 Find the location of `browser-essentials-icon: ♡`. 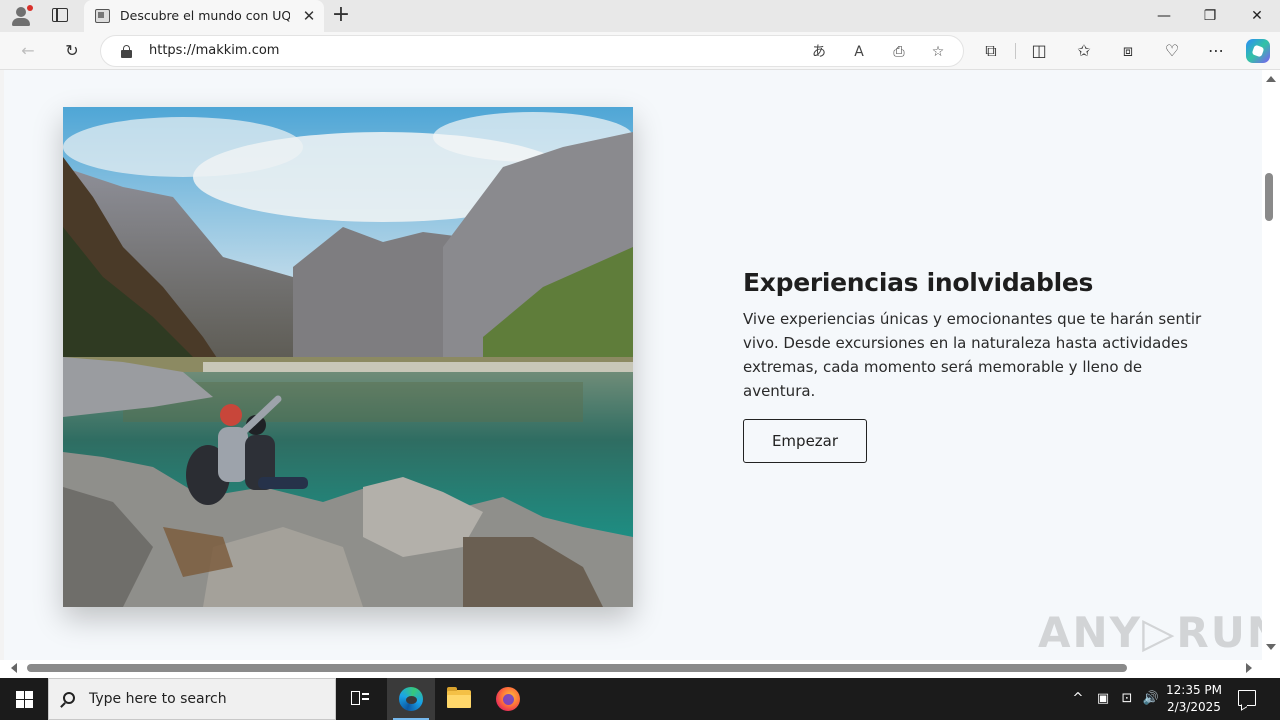

browser-essentials-icon: ♡ is located at coordinates (1172, 51).